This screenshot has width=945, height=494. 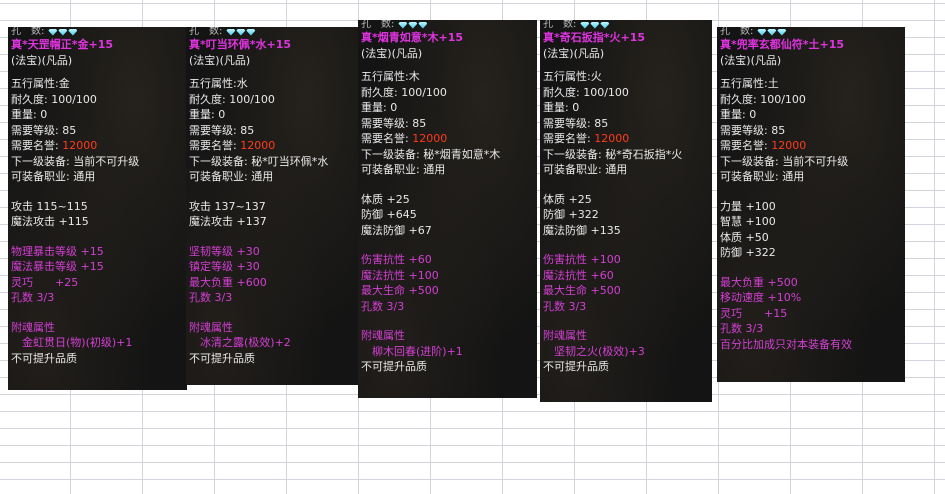 I want to click on stat-line: 魔法防御 +135, so click(x=582, y=230).